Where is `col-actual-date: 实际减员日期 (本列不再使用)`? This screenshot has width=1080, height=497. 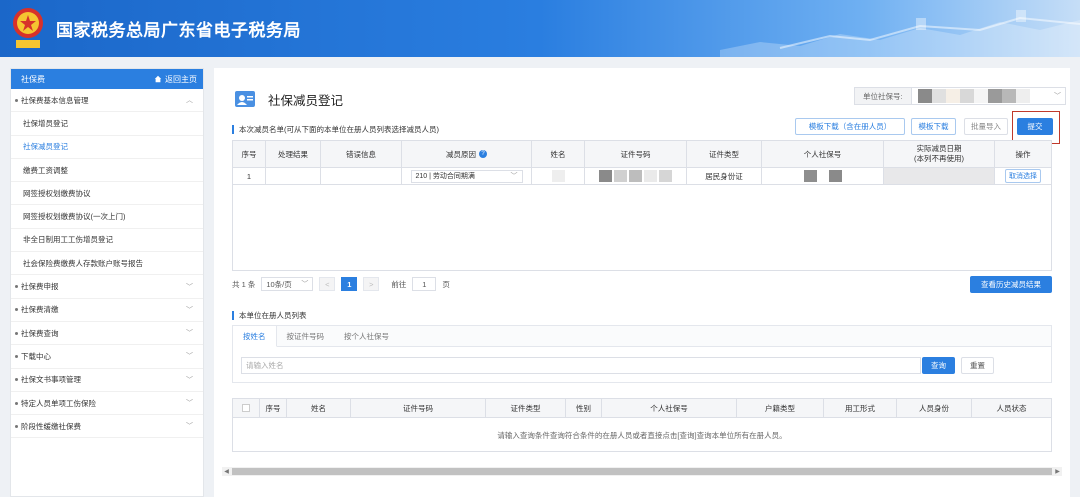
col-actual-date: 实际减员日期 (本列不再使用) is located at coordinates (939, 154).